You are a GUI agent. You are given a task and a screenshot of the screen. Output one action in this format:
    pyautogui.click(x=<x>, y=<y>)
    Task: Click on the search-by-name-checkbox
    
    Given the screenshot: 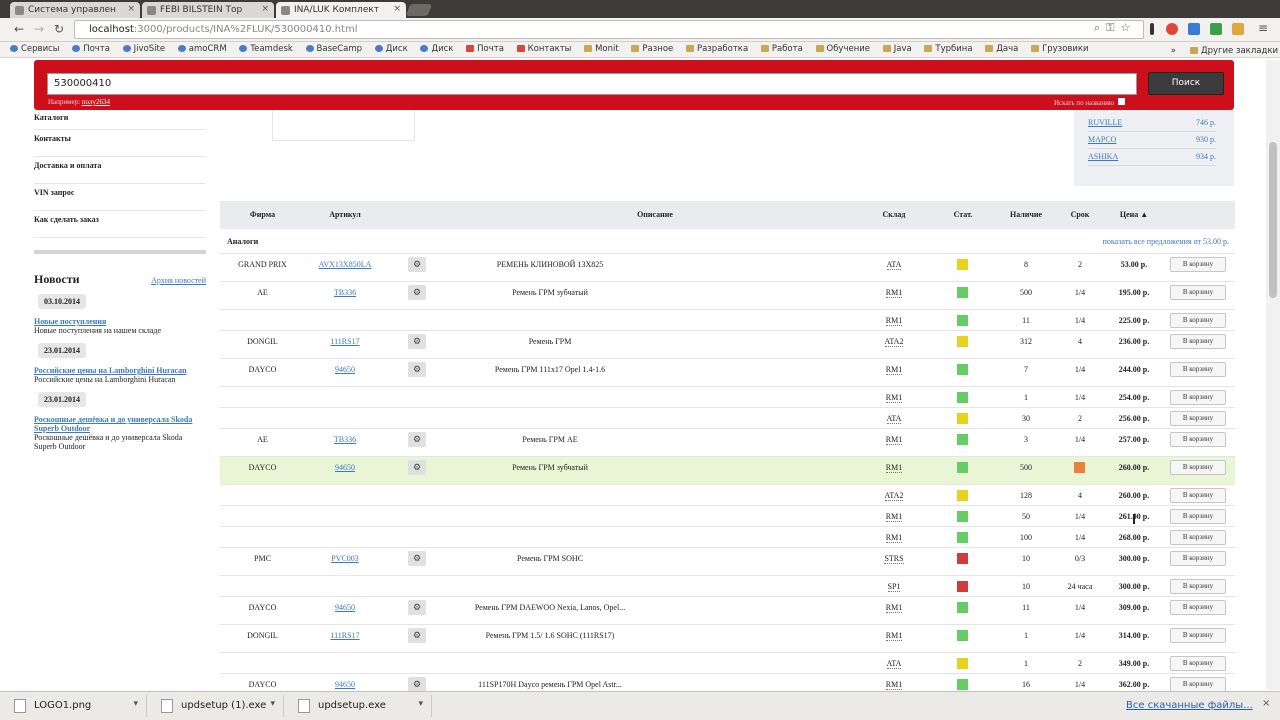 What is the action you would take?
    pyautogui.click(x=1122, y=101)
    